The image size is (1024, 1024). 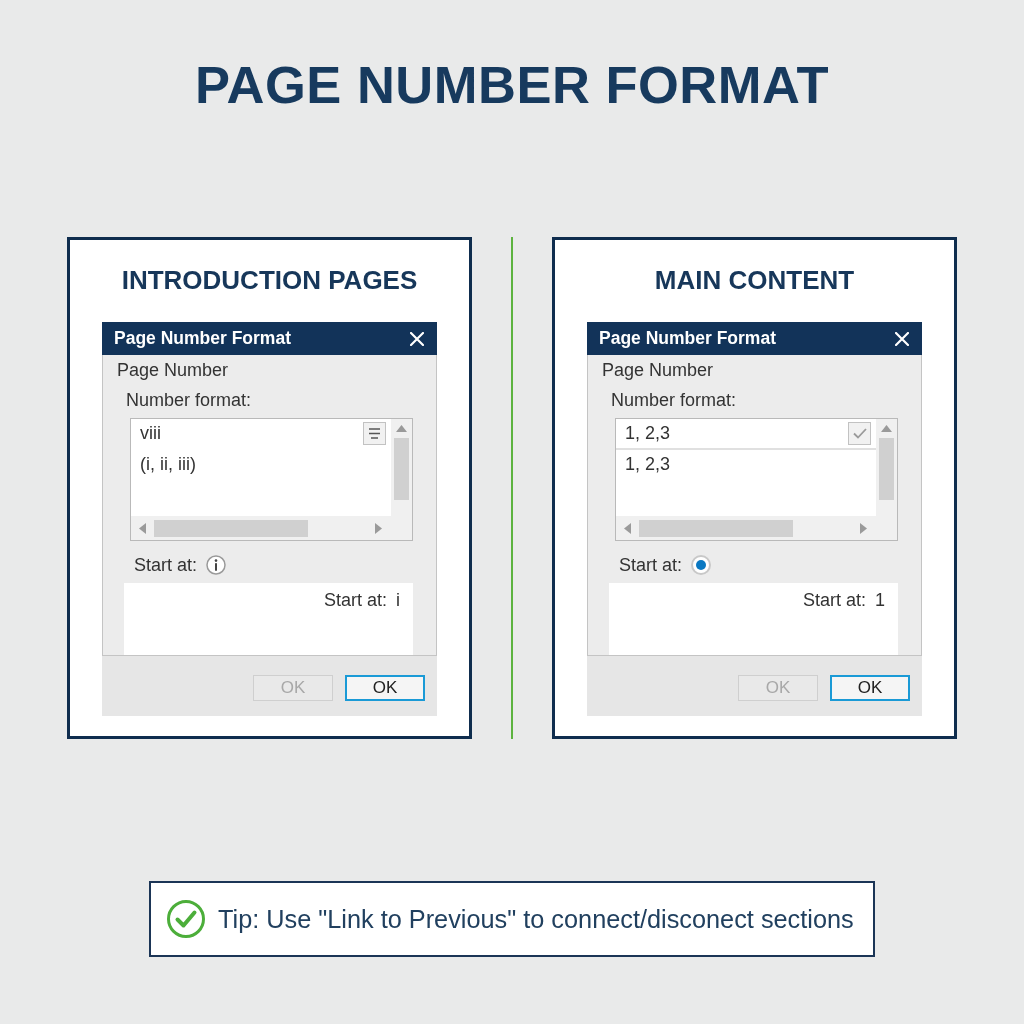 What do you see at coordinates (880, 600) in the screenshot?
I see `start-value: 1` at bounding box center [880, 600].